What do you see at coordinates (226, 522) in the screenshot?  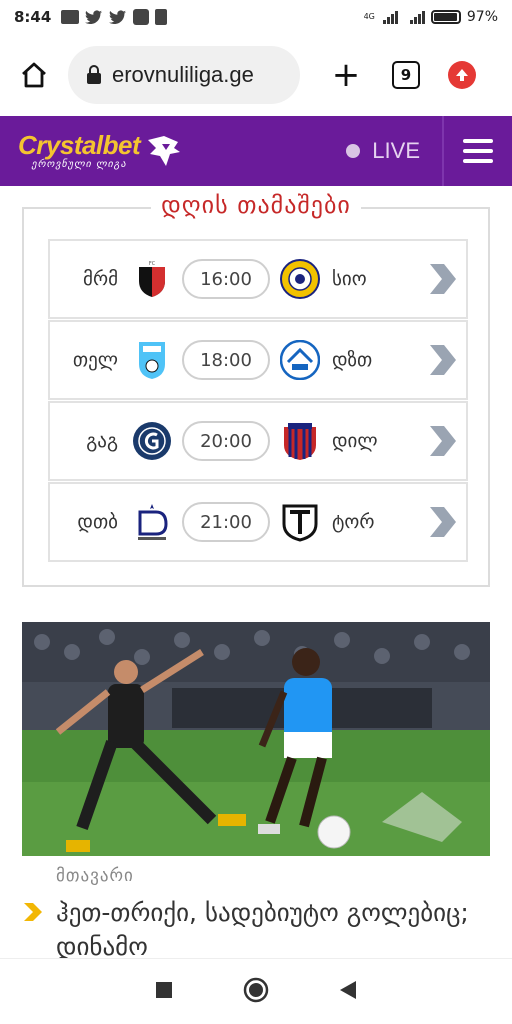 I see `match-time: 21:00` at bounding box center [226, 522].